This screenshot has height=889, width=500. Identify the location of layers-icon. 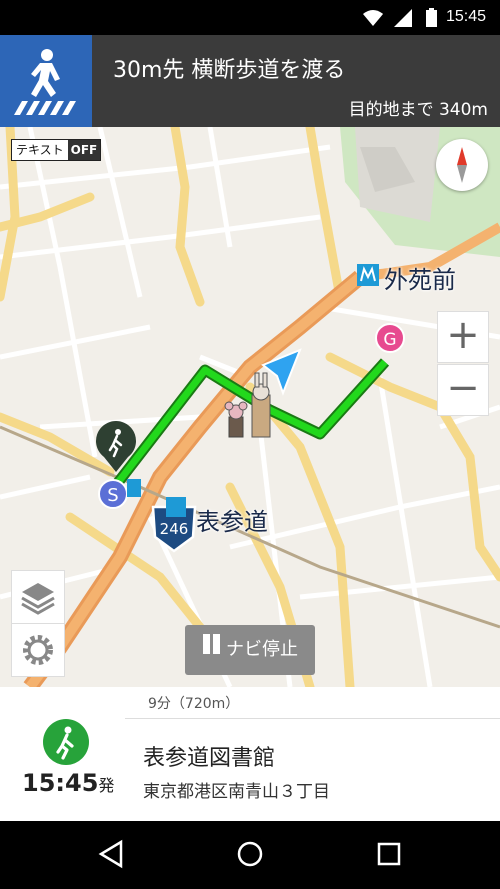
(38, 599).